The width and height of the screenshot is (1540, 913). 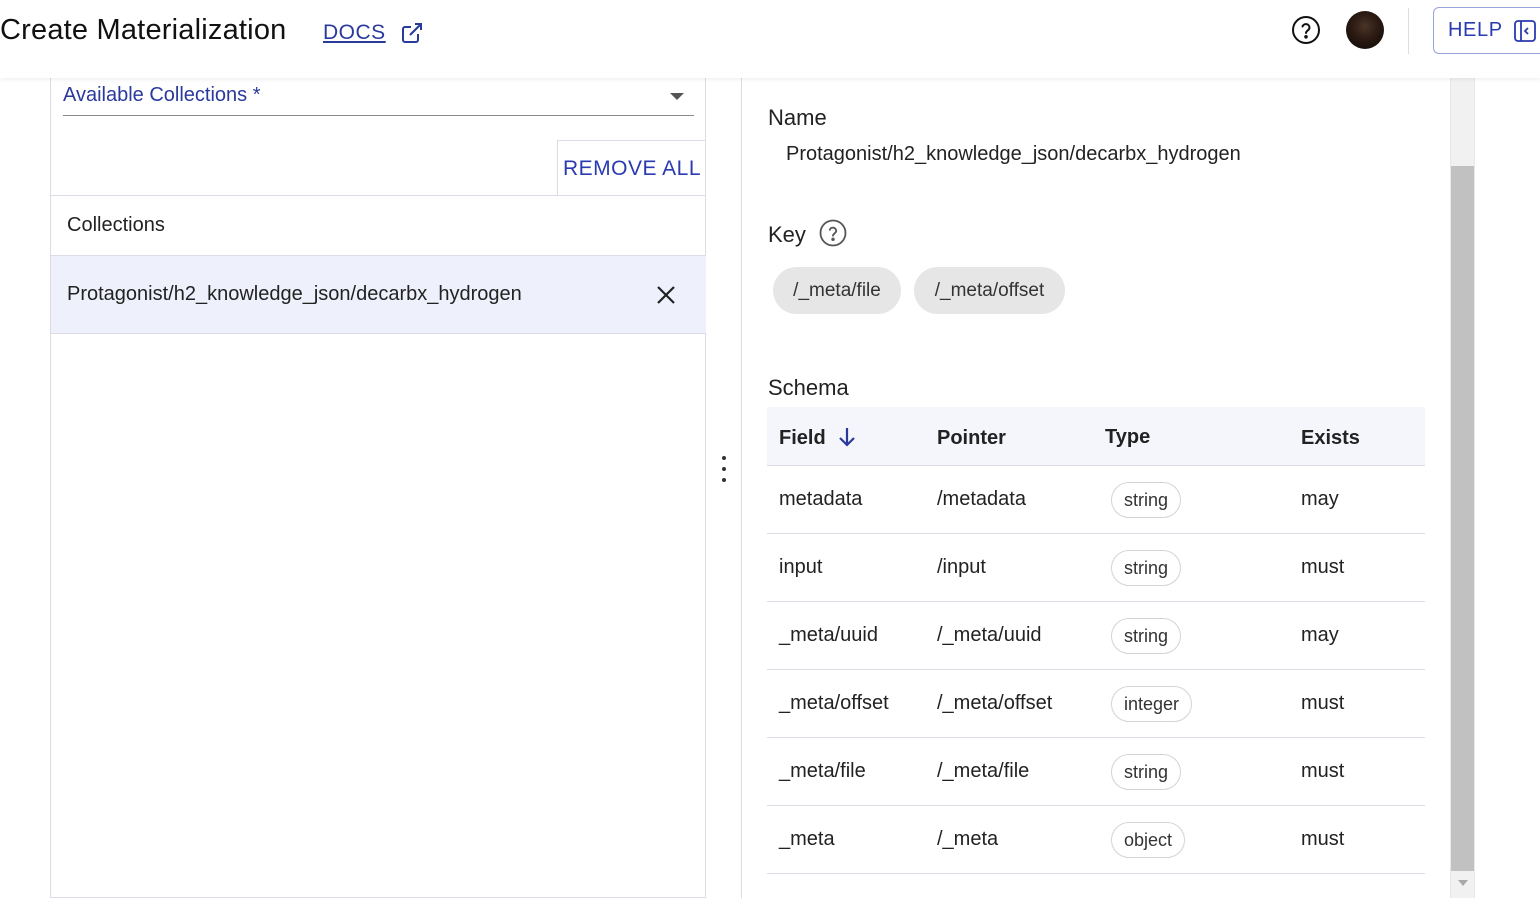 I want to click on schema-label: Schema, so click(x=808, y=387).